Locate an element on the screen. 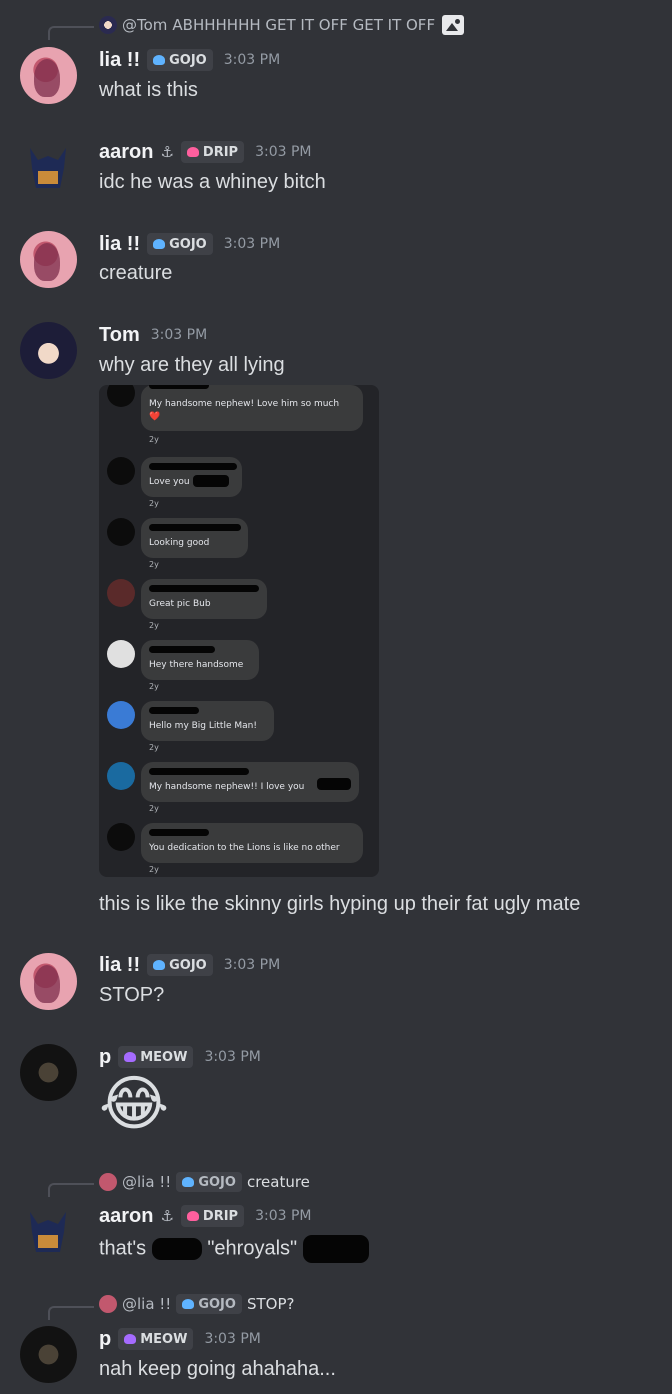 The image size is (672, 1394). comment-text: Hello my Big Little Man! is located at coordinates (203, 726).